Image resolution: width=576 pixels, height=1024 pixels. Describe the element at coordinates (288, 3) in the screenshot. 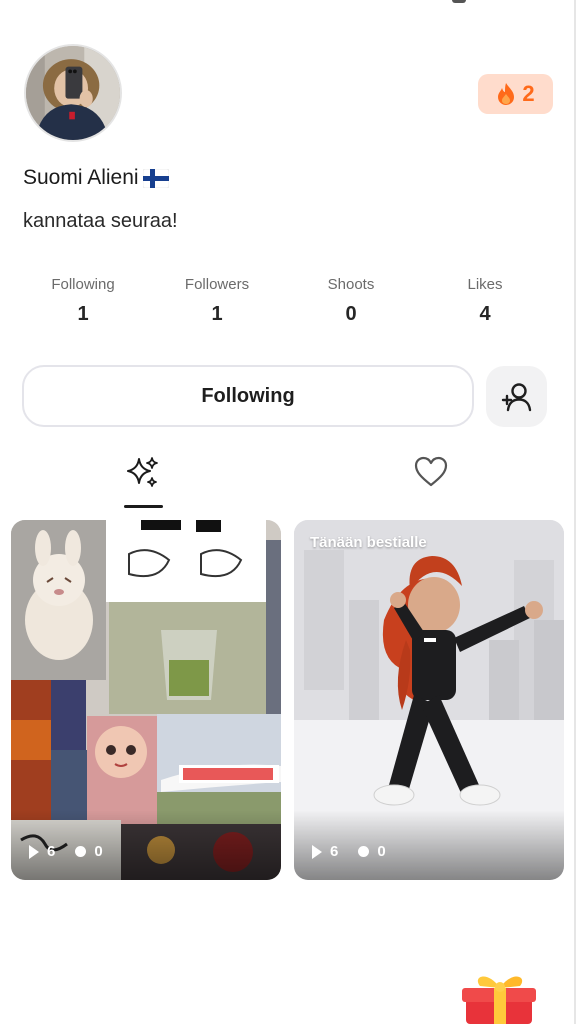

I see `status-bar-remnant` at that location.